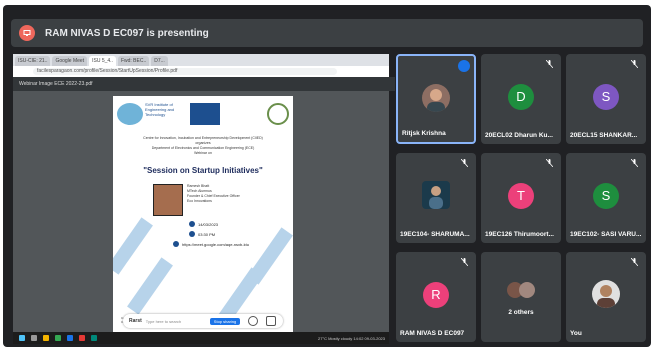 The height and width of the screenshot is (351, 654). Describe the element at coordinates (94, 338) in the screenshot. I see `meet-app-icon` at that location.